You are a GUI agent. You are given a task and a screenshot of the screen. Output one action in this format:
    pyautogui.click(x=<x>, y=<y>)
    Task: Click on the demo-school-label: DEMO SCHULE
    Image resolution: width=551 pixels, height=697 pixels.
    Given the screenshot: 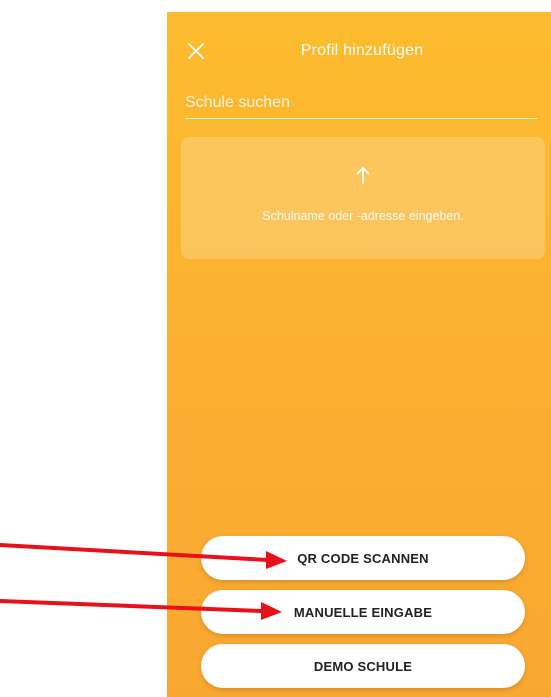 What is the action you would take?
    pyautogui.click(x=363, y=666)
    